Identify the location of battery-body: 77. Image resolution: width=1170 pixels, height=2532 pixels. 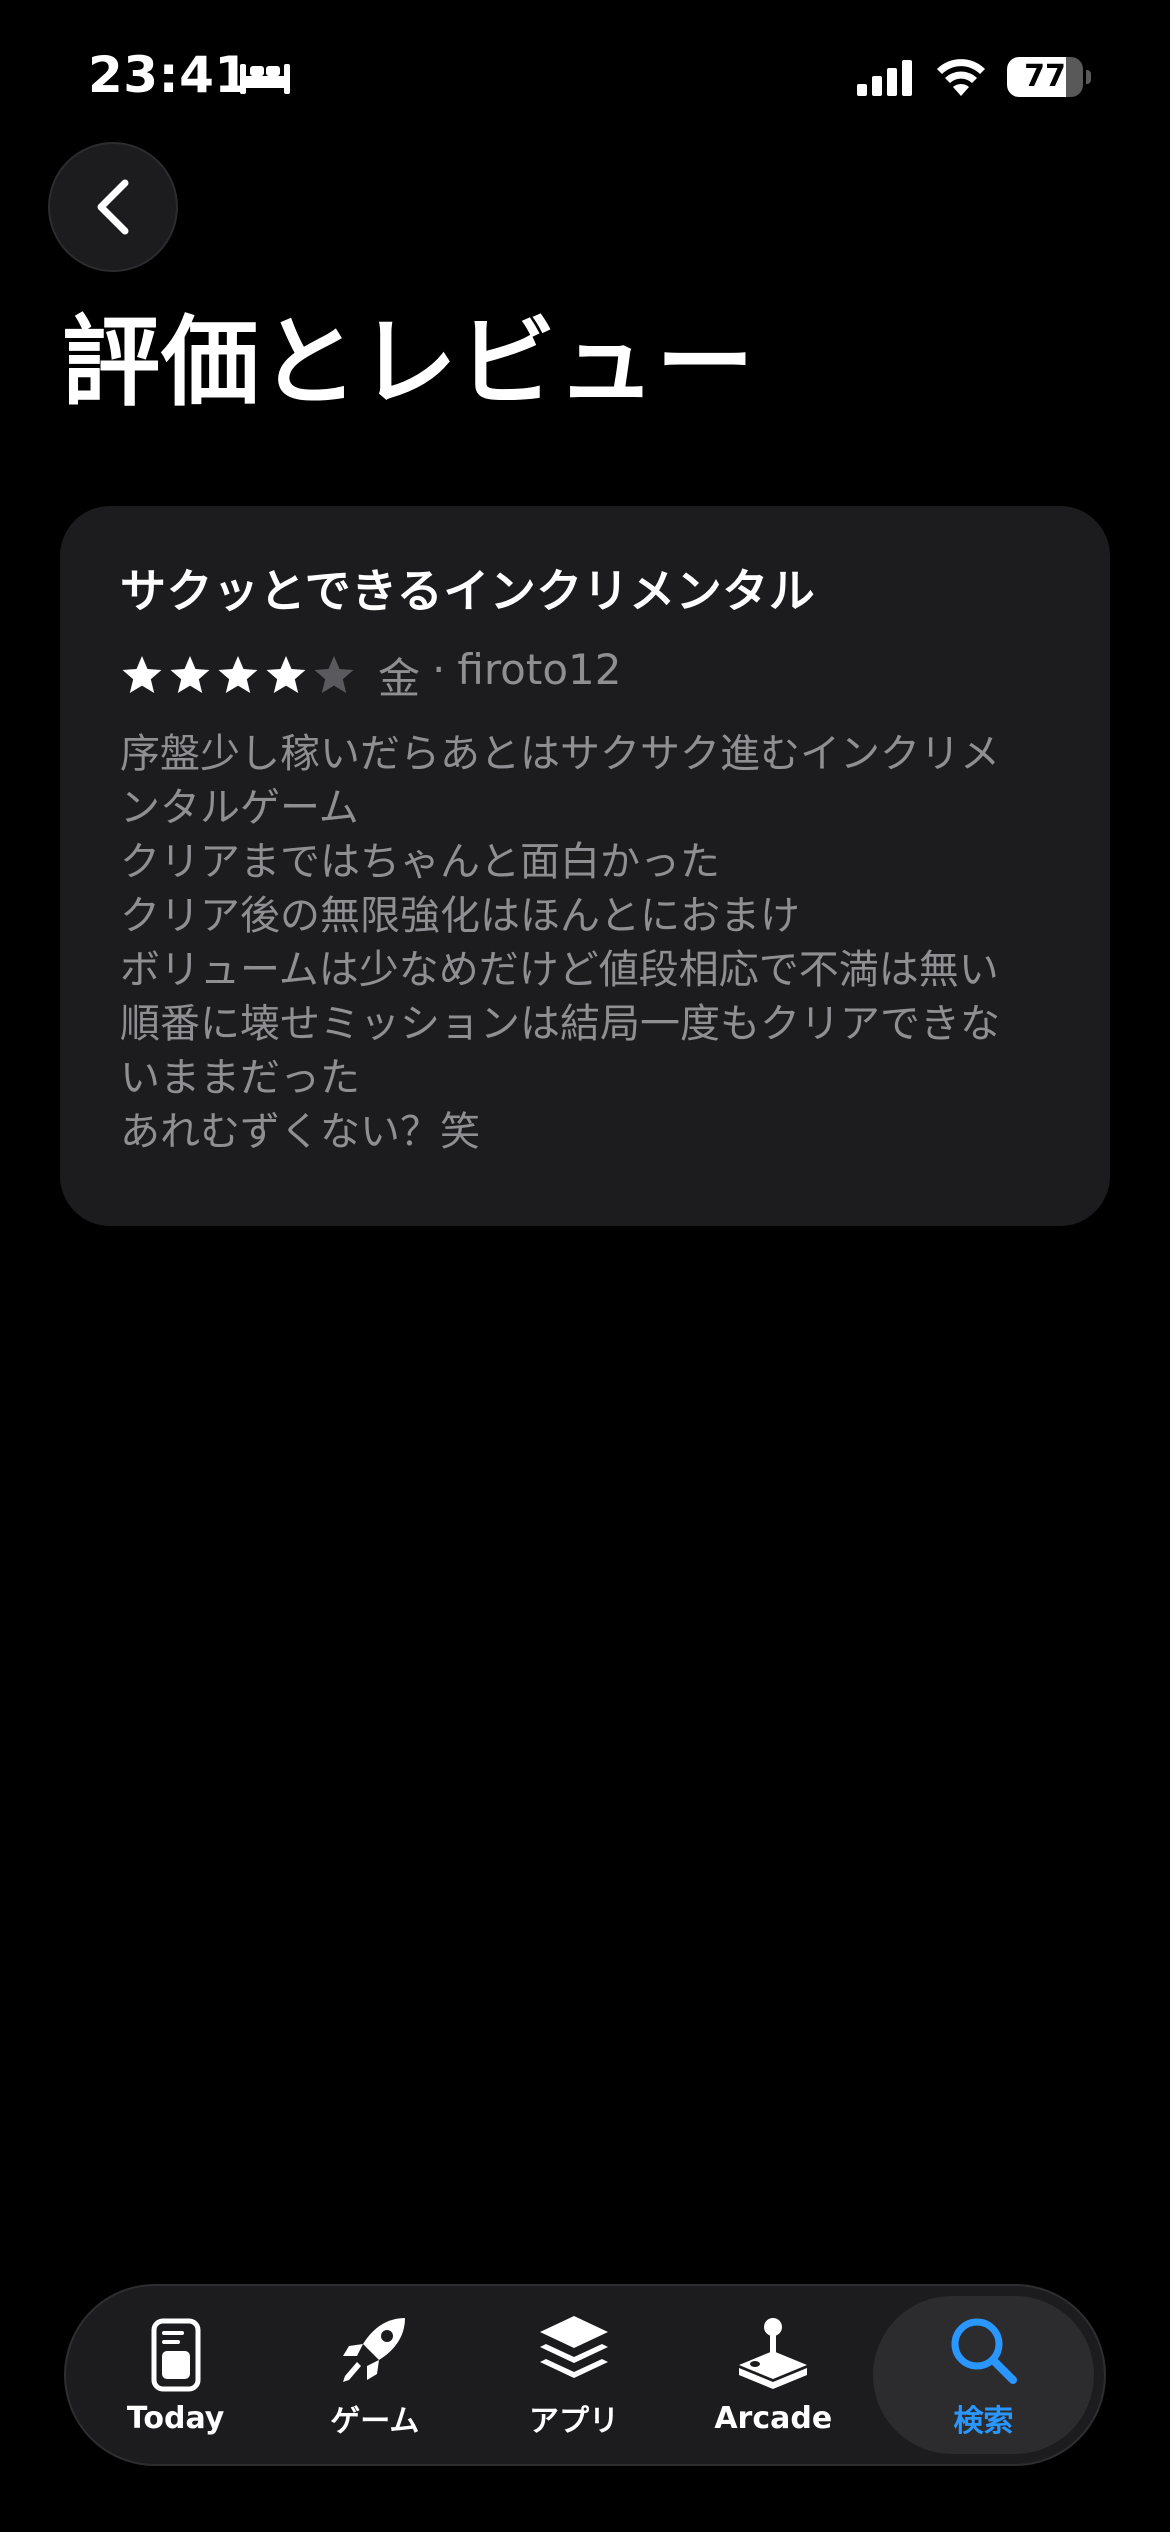
(1045, 77).